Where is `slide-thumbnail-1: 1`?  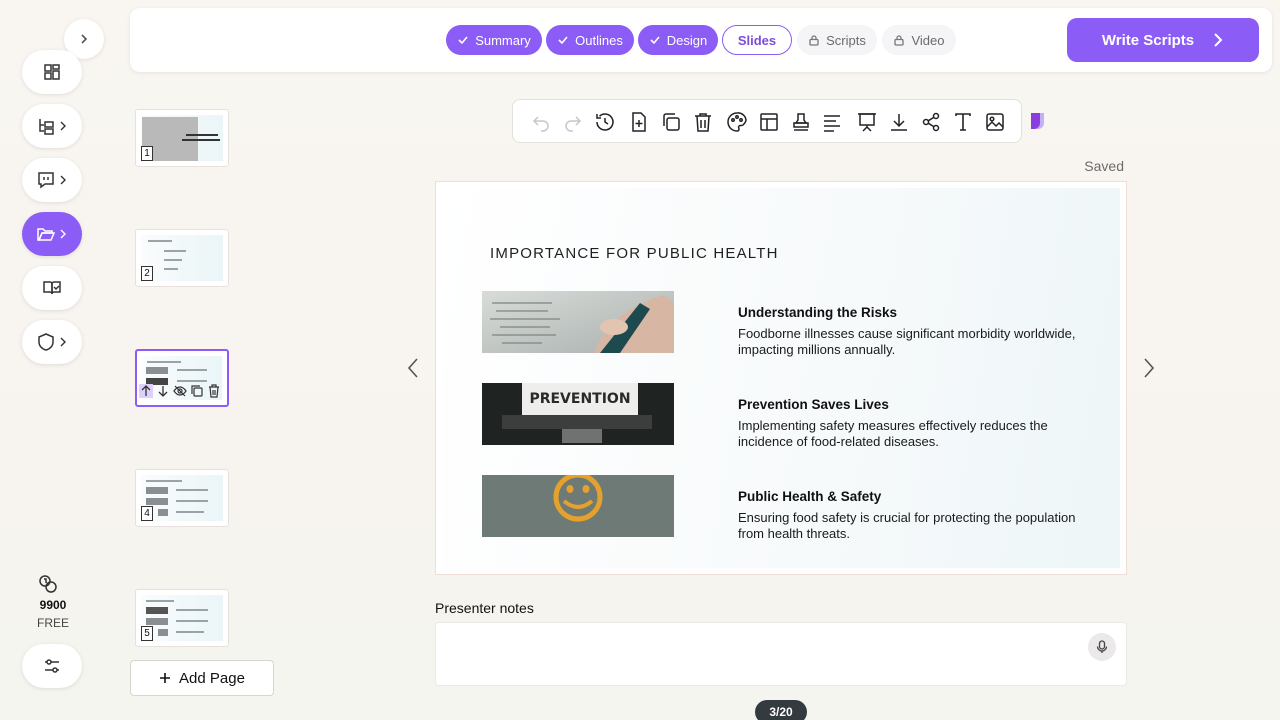 slide-thumbnail-1: 1 is located at coordinates (182, 138).